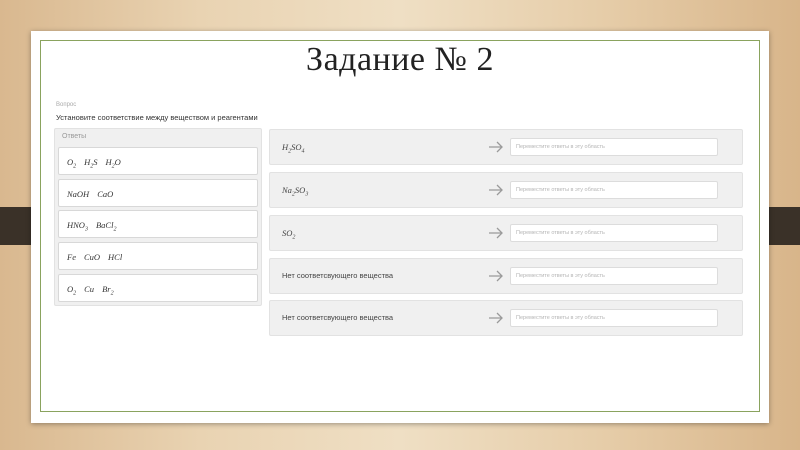 This screenshot has width=800, height=450. What do you see at coordinates (115, 257) in the screenshot?
I see `formula-text: HCl` at bounding box center [115, 257].